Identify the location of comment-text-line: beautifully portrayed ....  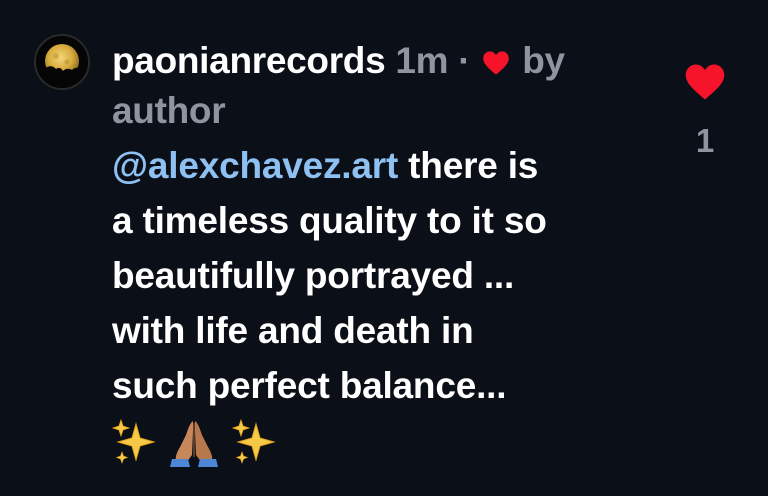
(313, 275).